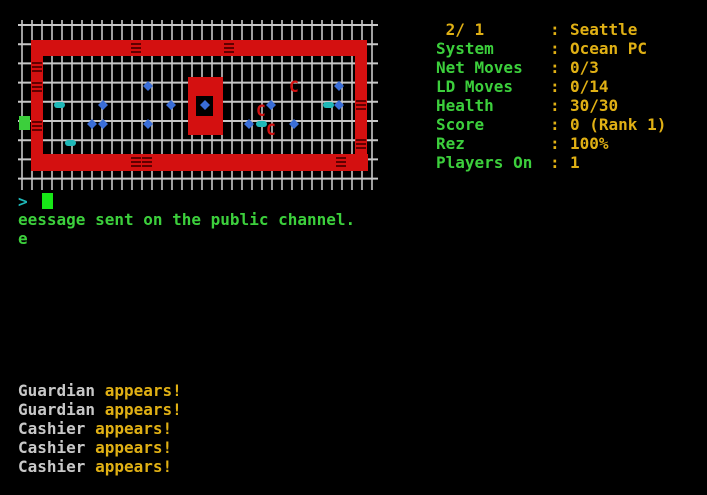 Image resolution: width=707 pixels, height=495 pixels. I want to click on stat-value: Ocean PC, so click(609, 48).